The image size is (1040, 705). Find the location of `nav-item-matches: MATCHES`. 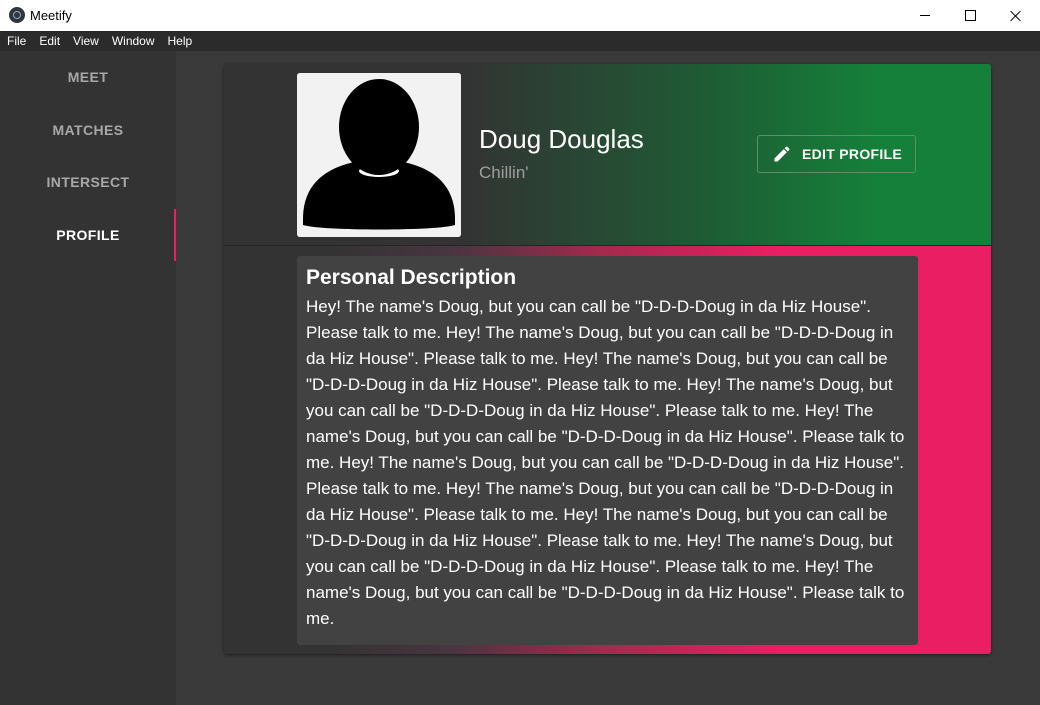

nav-item-matches: MATCHES is located at coordinates (88, 130).